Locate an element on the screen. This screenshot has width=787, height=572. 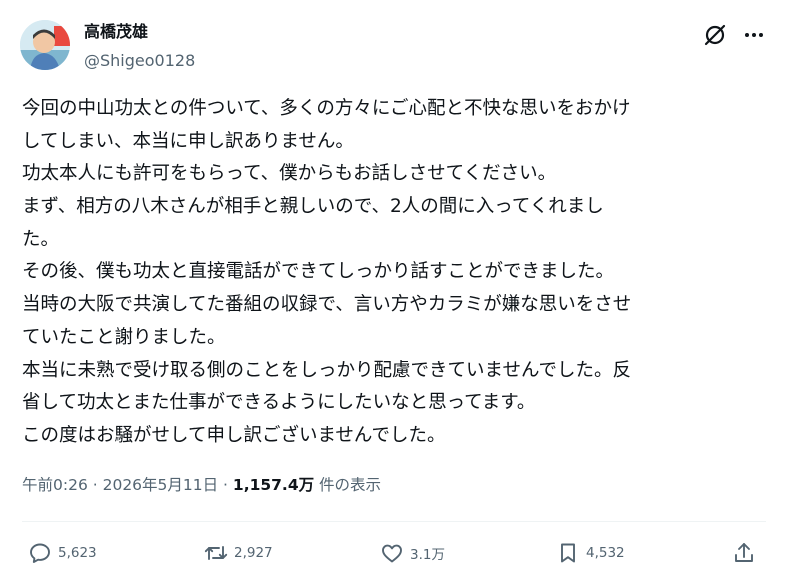
grok-icon is located at coordinates (715, 35).